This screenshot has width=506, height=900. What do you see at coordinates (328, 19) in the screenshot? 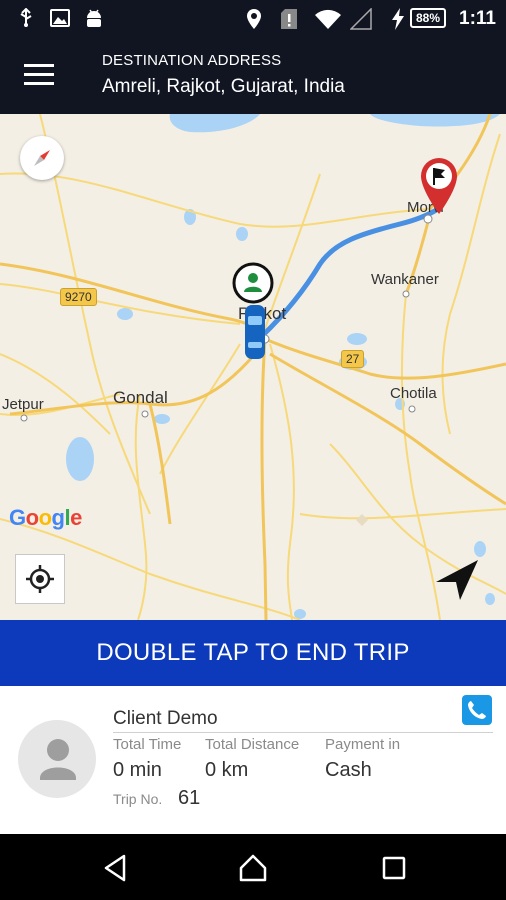
I see `wifi-icon` at bounding box center [328, 19].